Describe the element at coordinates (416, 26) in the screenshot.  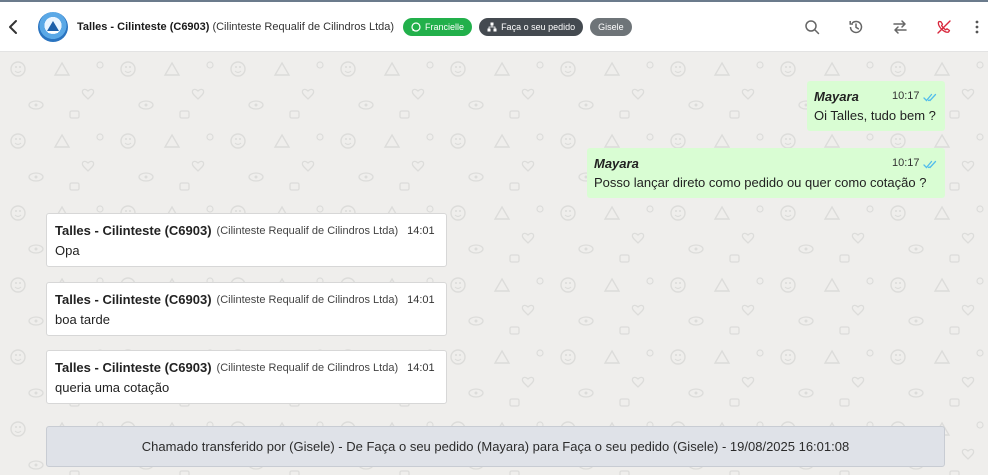
I see `whatsapp-icon` at that location.